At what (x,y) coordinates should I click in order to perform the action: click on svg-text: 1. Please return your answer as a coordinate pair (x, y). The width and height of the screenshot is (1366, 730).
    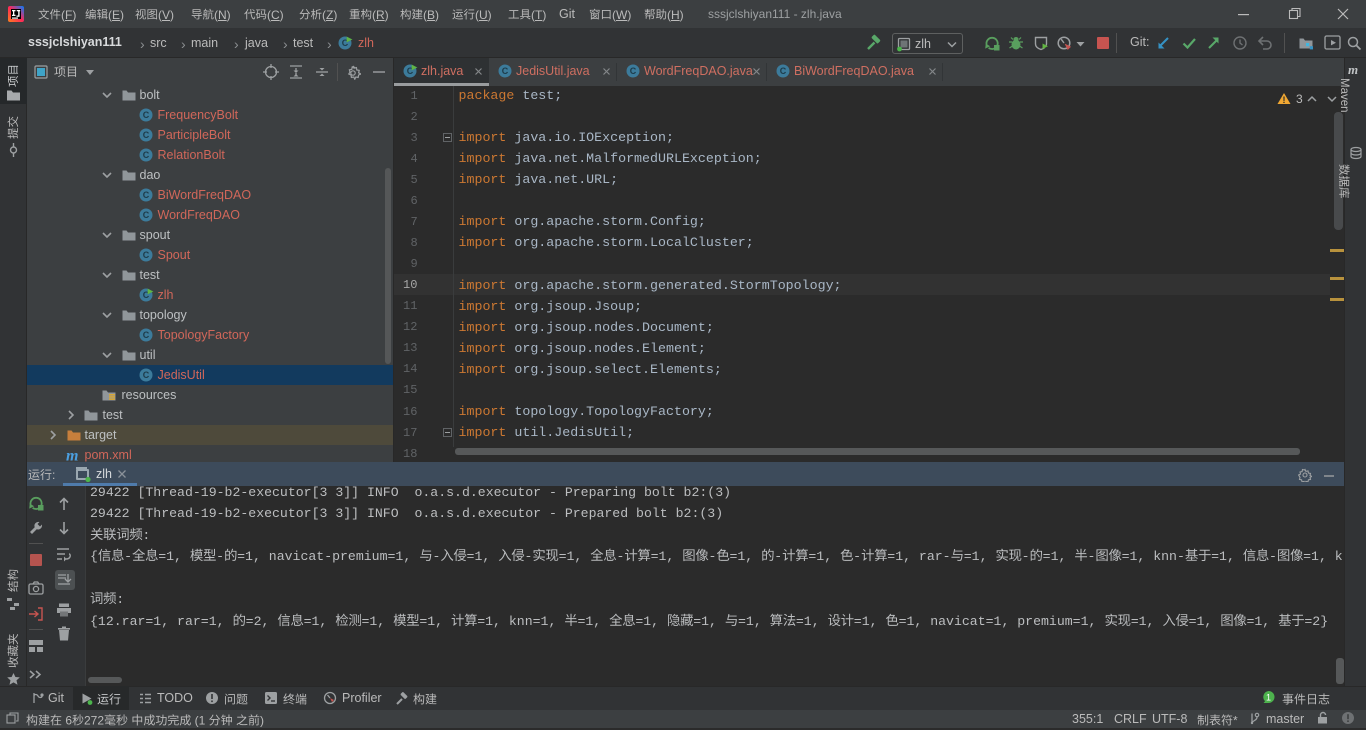
    Looking at the image, I should click on (1268, 698).